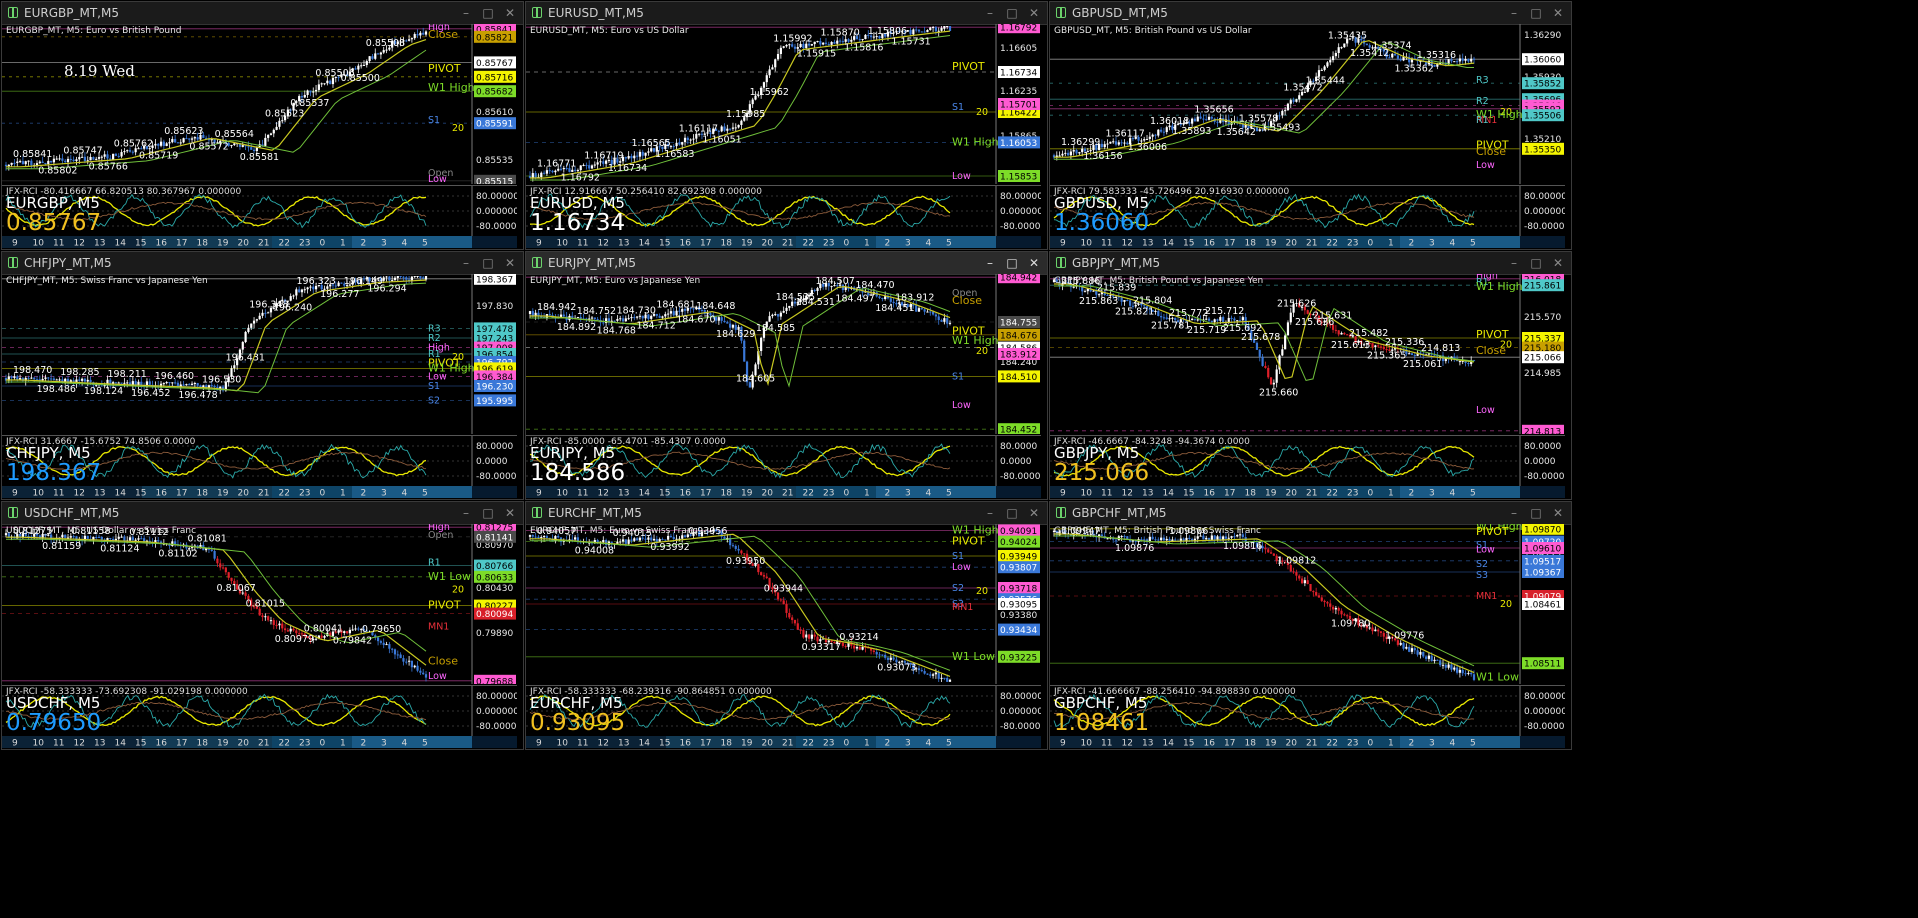  What do you see at coordinates (181, 744) in the screenshot?
I see `time-tick: 17` at bounding box center [181, 744].